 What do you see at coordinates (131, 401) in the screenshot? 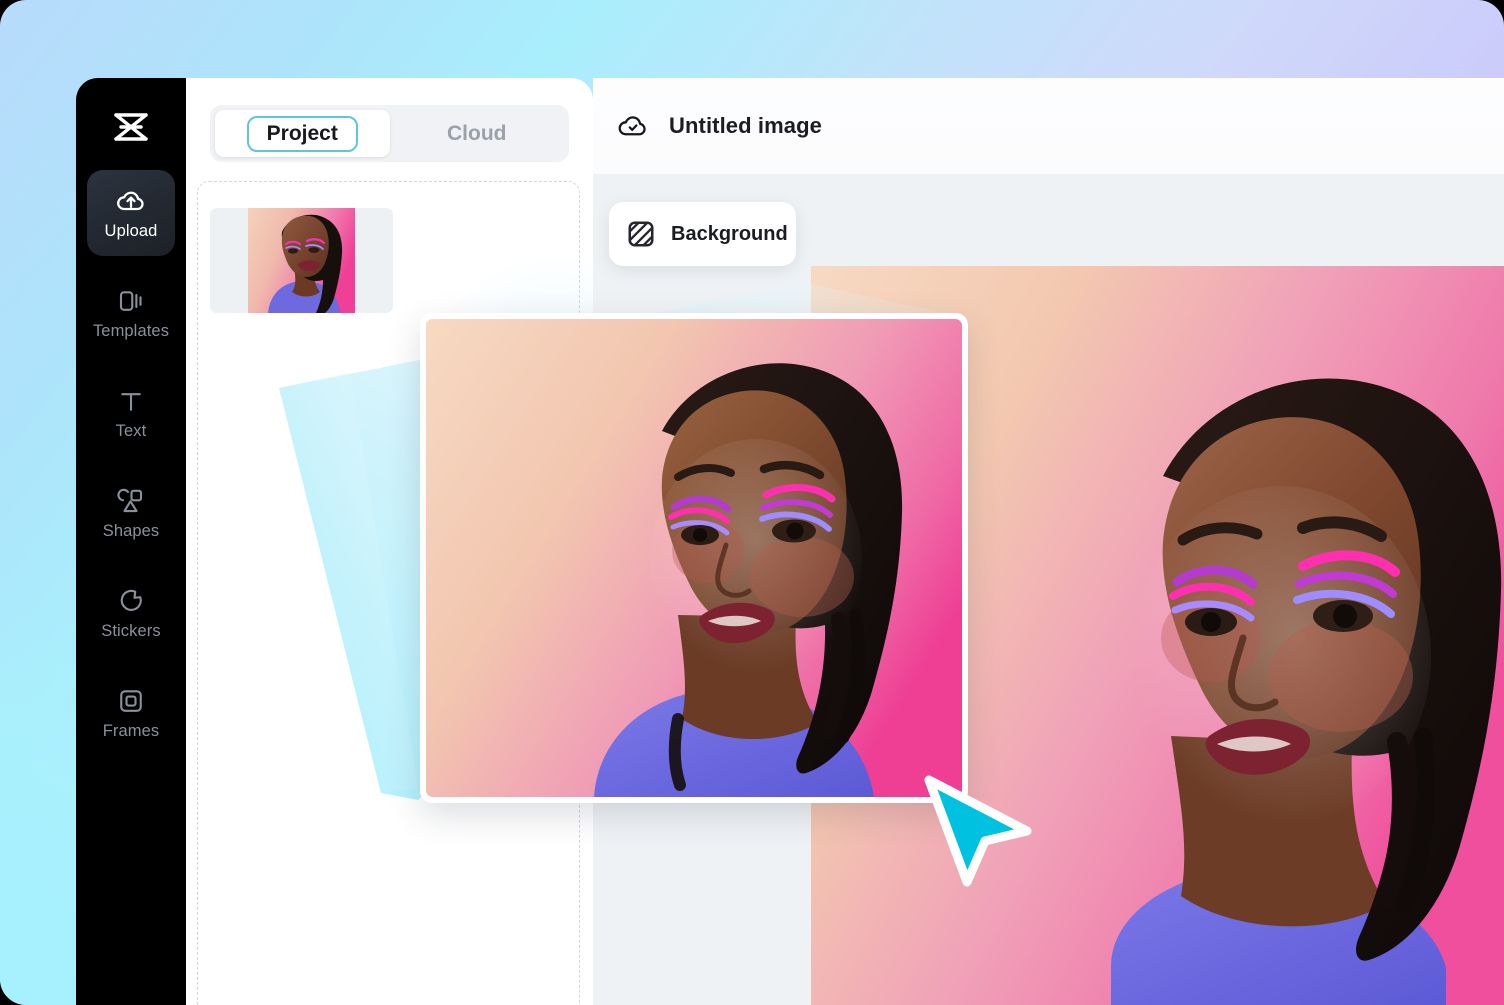
I see `text-icon` at bounding box center [131, 401].